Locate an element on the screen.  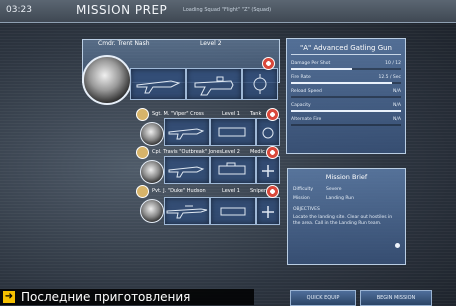
objectives-label: OBJECTIVES is located at coordinates (306, 209).